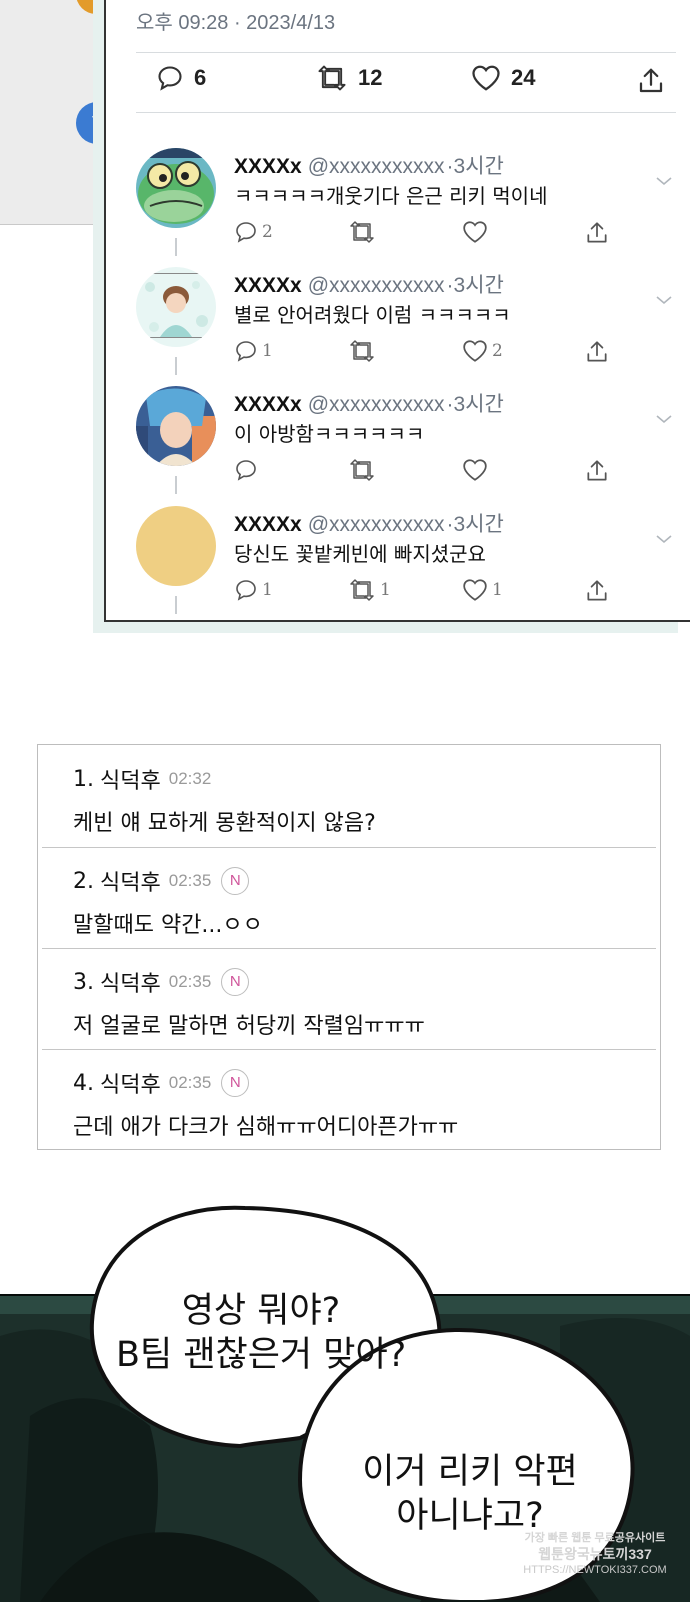 This screenshot has width=690, height=1602. I want to click on reply-text: 이 아방함ㅋㅋㅋㅋㅋㅋ, so click(329, 434).